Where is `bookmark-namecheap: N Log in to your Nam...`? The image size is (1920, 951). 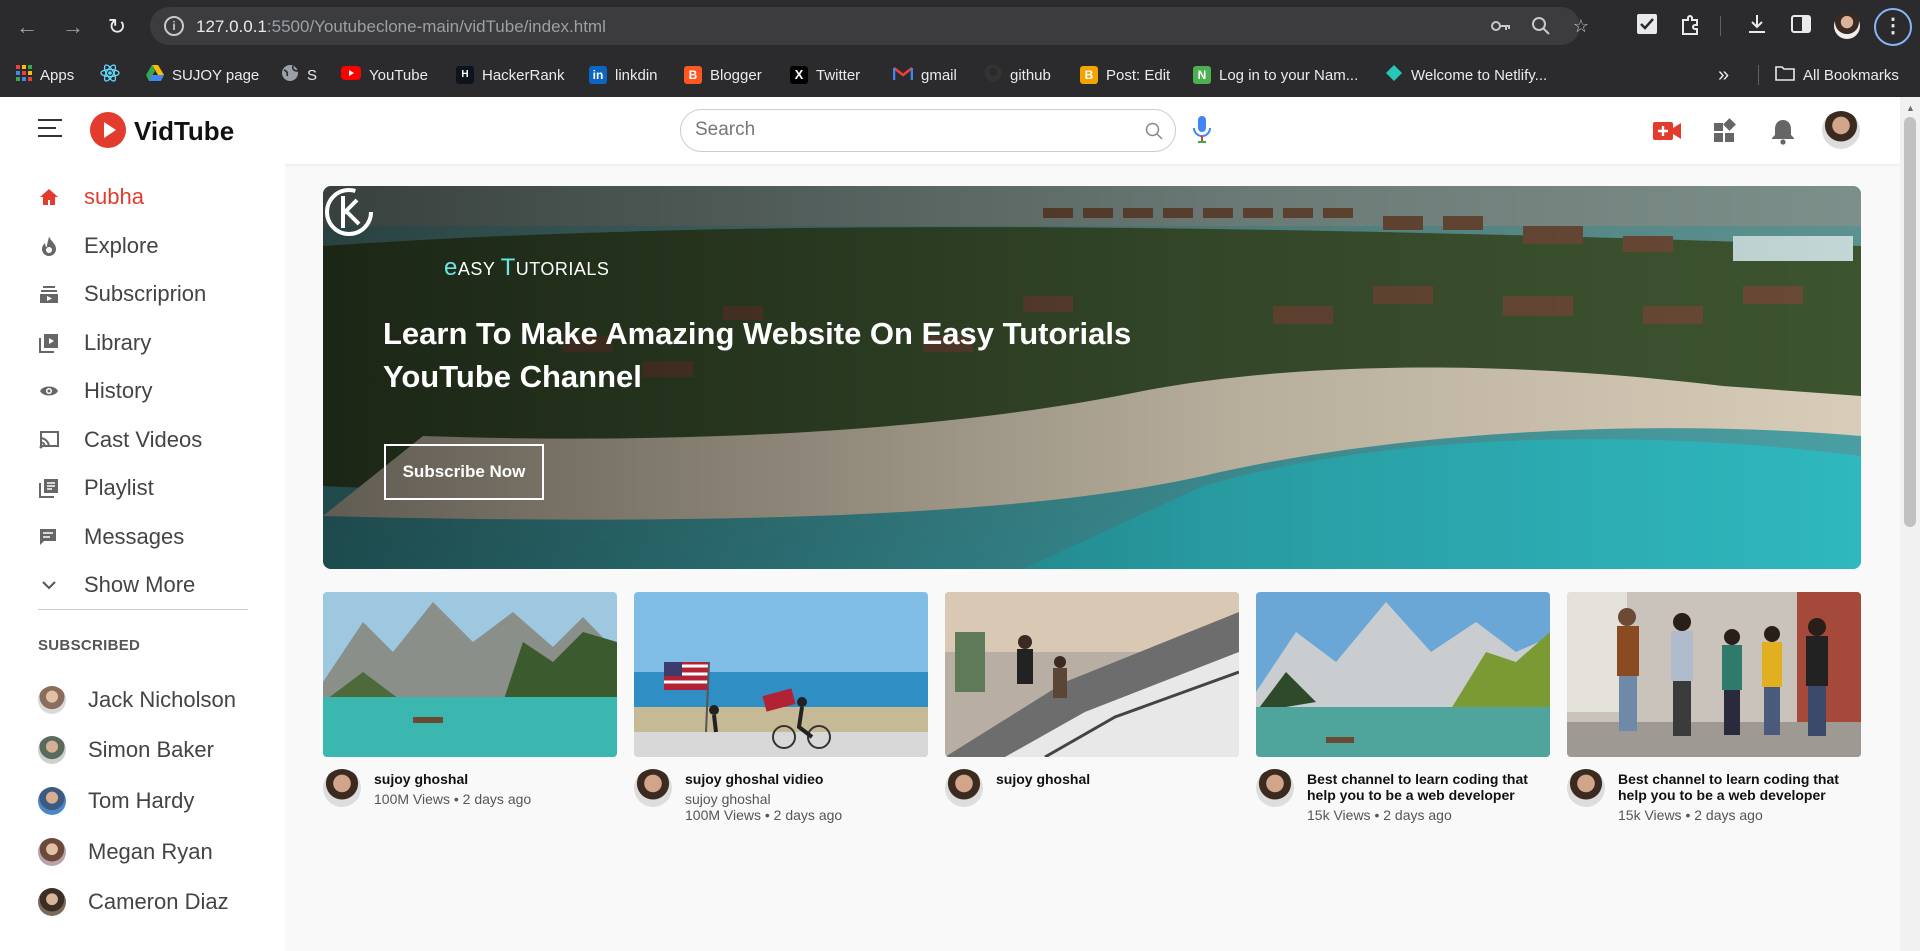
bookmark-namecheap: N Log in to your Nam... is located at coordinates (1275, 75).